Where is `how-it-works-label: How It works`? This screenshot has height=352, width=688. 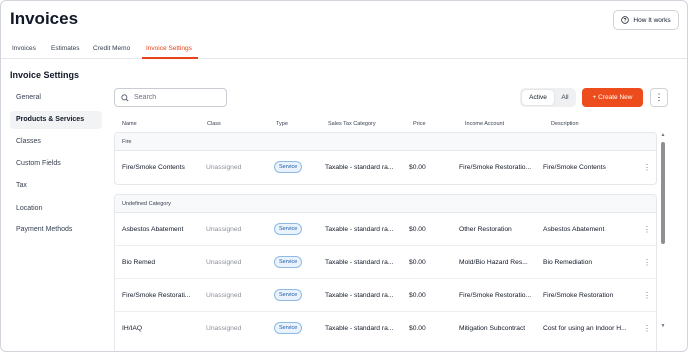 how-it-works-label: How It works is located at coordinates (652, 20).